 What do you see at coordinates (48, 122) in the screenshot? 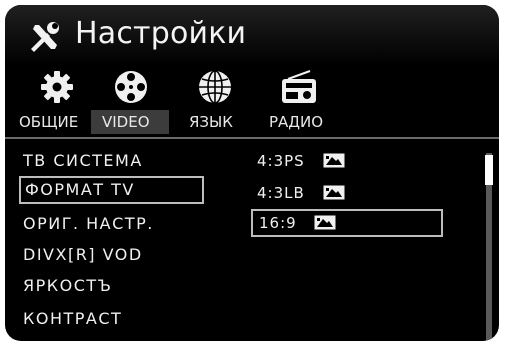
I see `tab-general: ОБЩИЕ` at bounding box center [48, 122].